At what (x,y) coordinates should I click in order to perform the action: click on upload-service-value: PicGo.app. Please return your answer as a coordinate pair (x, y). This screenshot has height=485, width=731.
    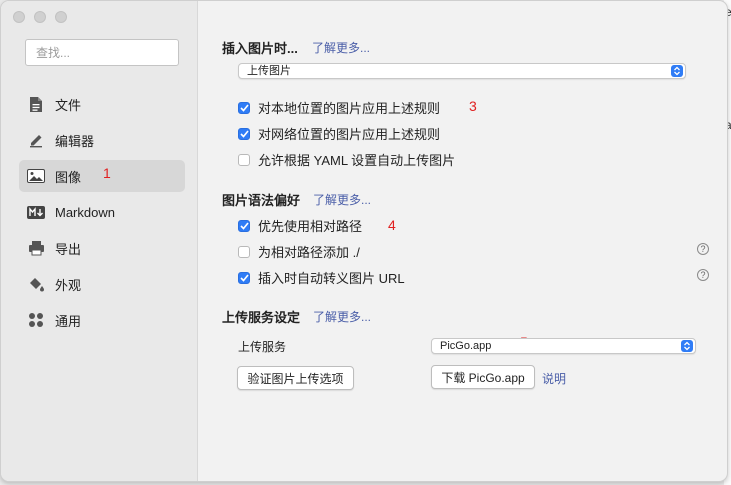
    Looking at the image, I should click on (466, 346).